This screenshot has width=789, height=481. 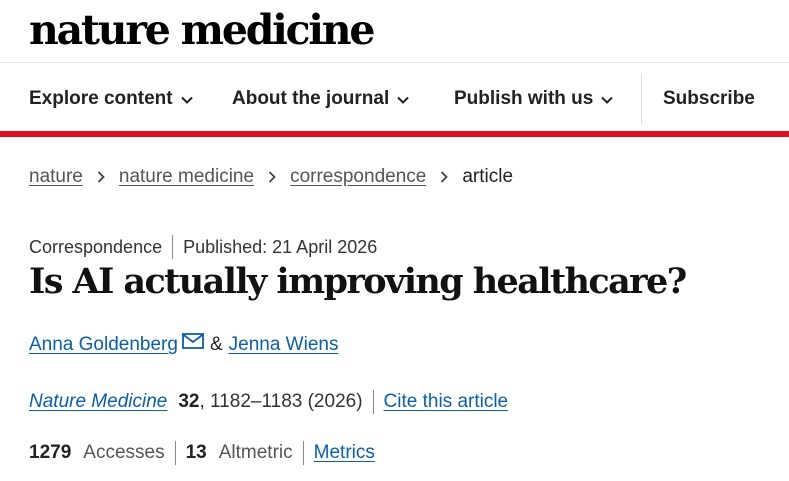 I want to click on breadcrumb-current: article, so click(x=488, y=176).